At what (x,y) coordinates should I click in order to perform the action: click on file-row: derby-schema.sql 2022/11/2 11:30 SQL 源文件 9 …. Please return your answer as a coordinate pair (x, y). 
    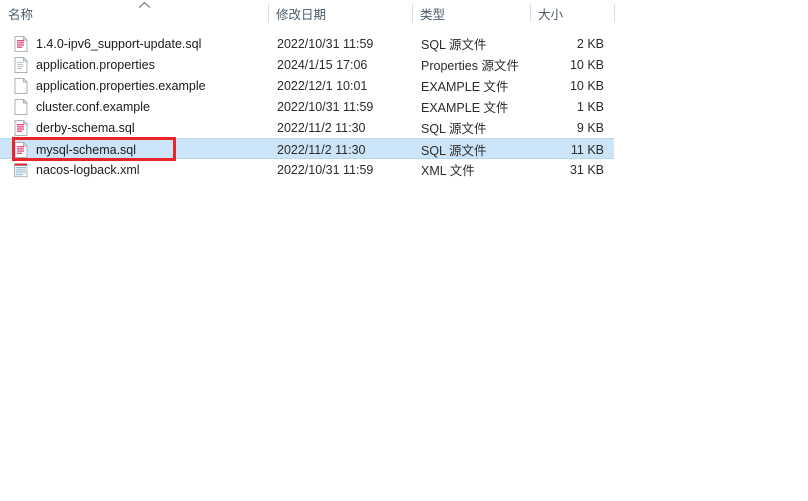
    Looking at the image, I should click on (307, 127).